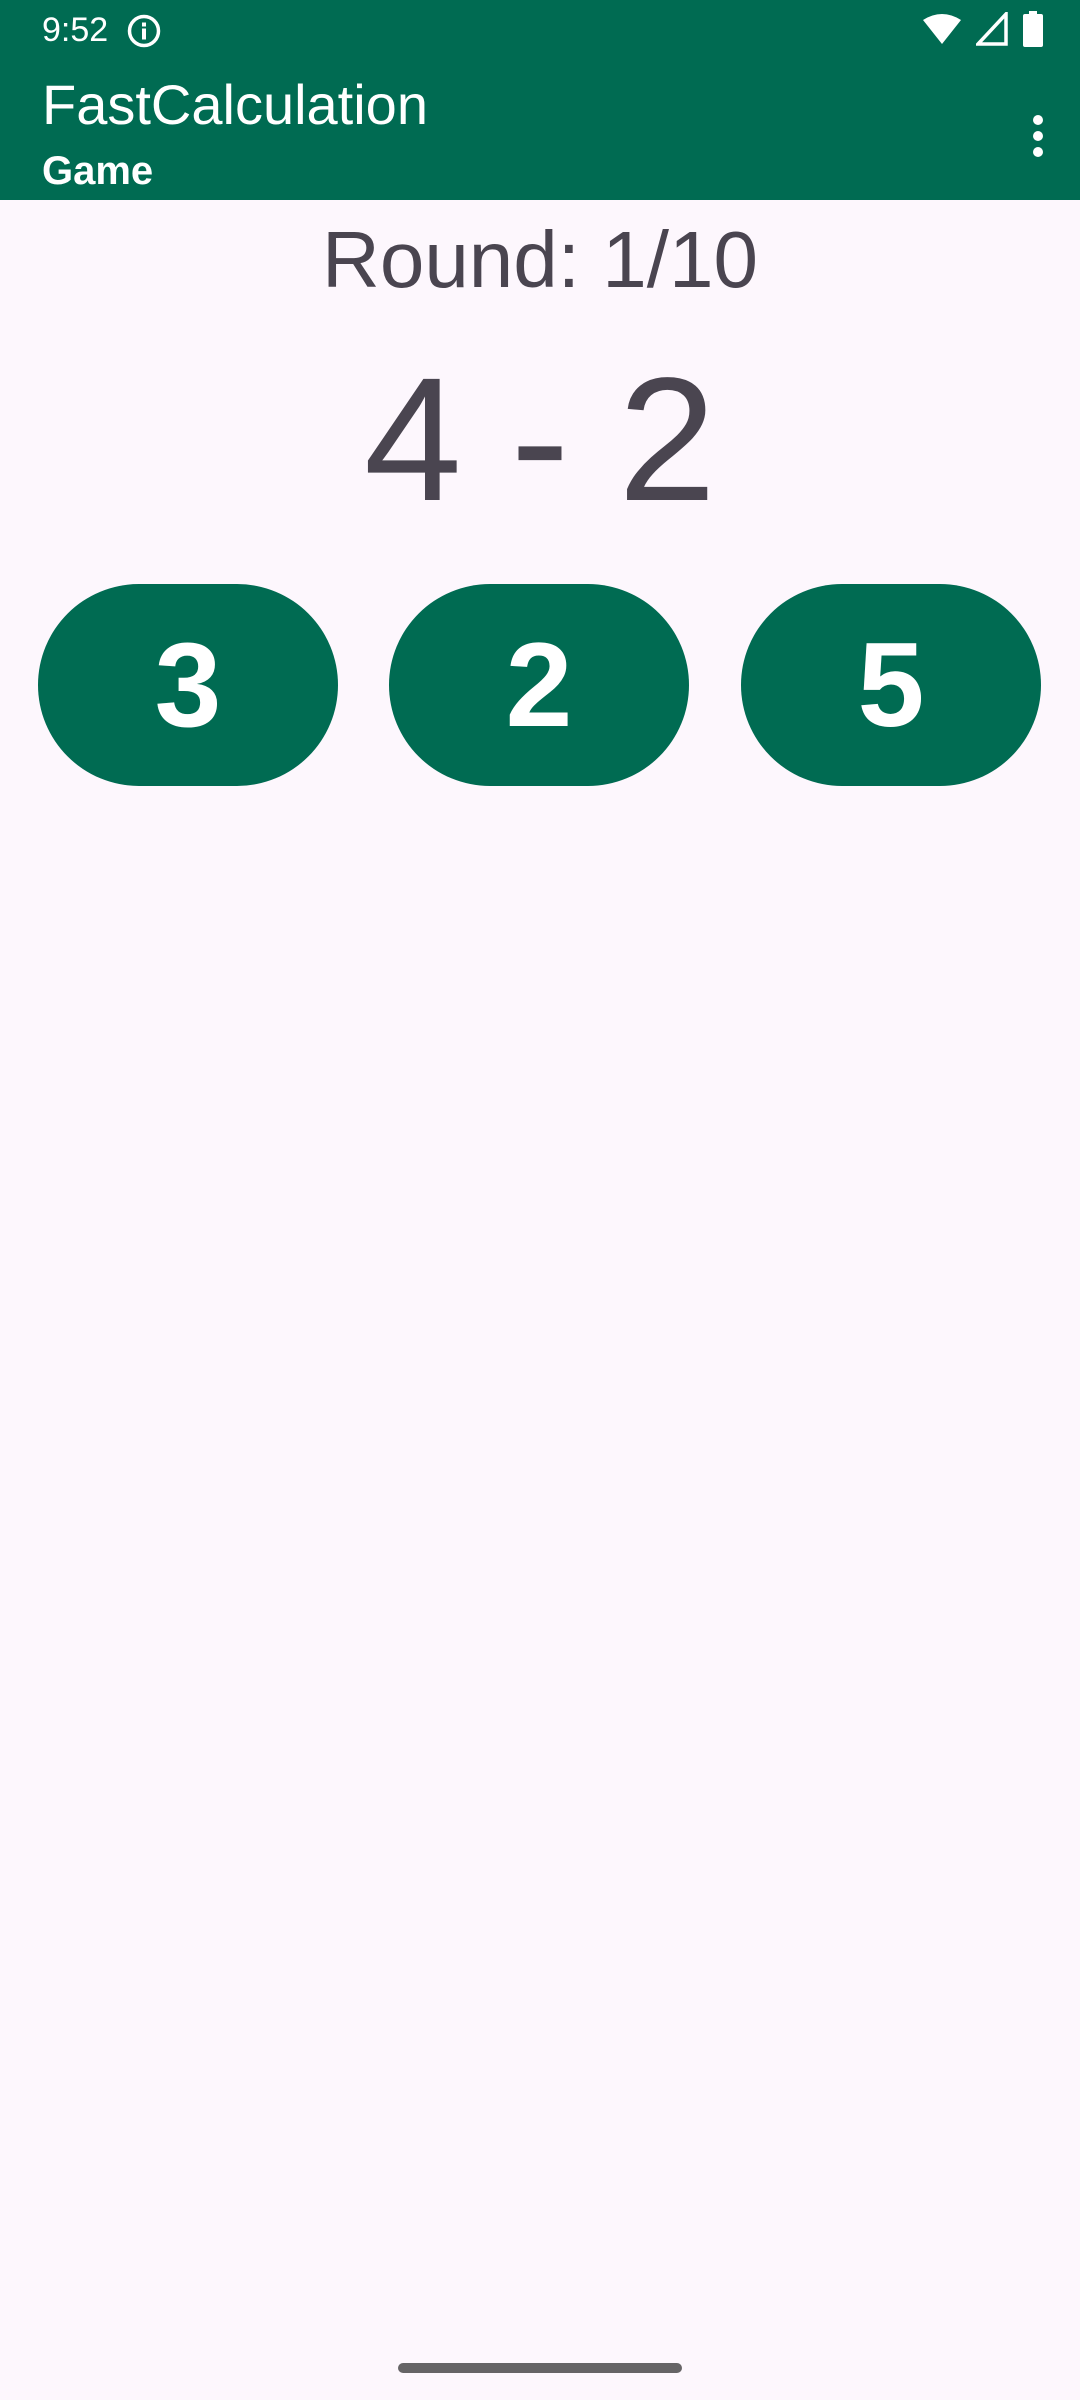 This screenshot has height=2400, width=1080. I want to click on info-icon, so click(144, 31).